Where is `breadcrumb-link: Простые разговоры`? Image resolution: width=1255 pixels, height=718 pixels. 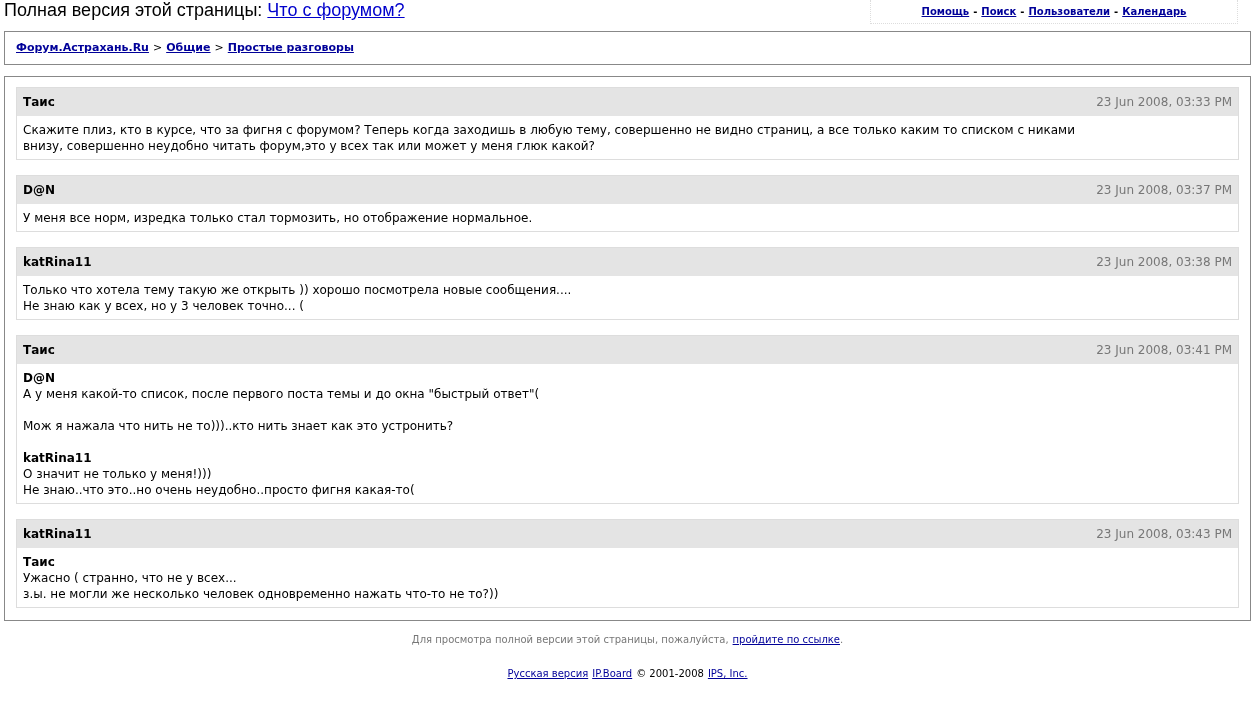
breadcrumb-link: Простые разговоры is located at coordinates (290, 48).